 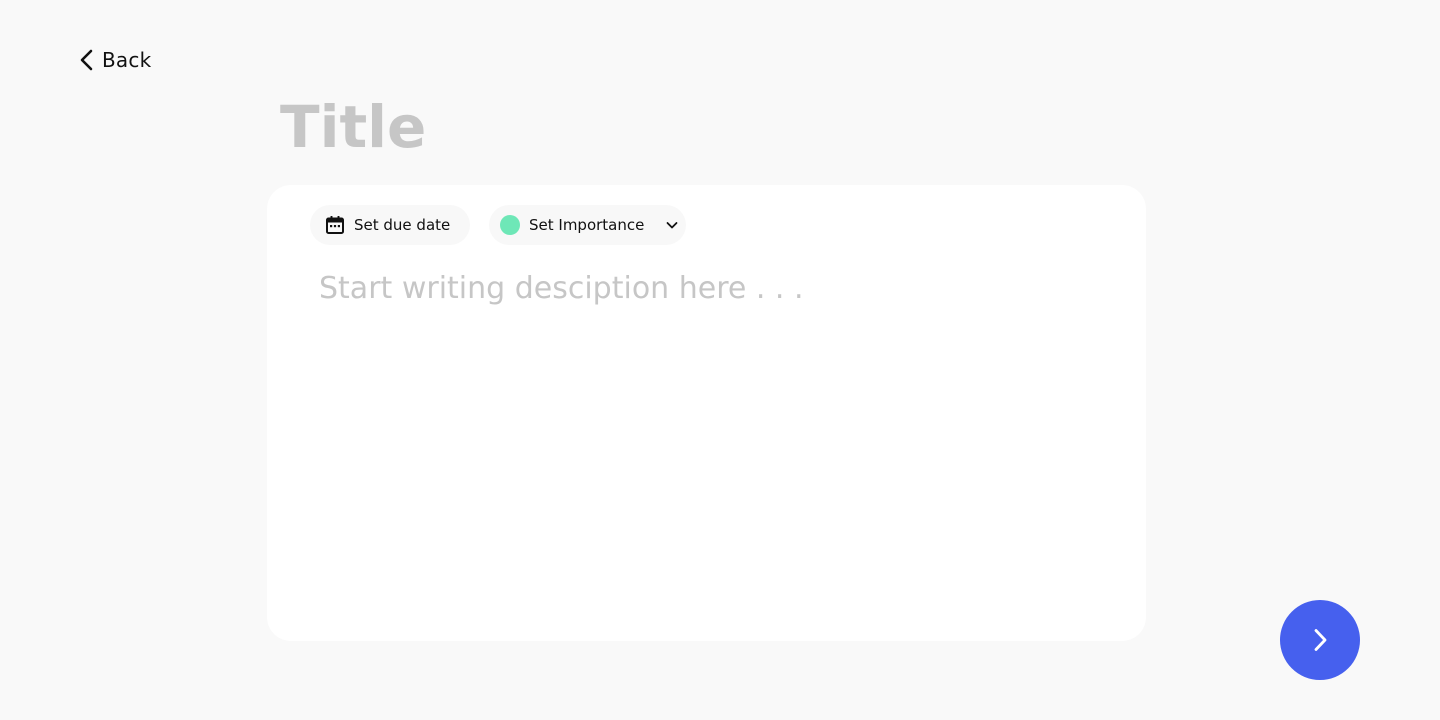 I want to click on back-button: Back, so click(x=114, y=60).